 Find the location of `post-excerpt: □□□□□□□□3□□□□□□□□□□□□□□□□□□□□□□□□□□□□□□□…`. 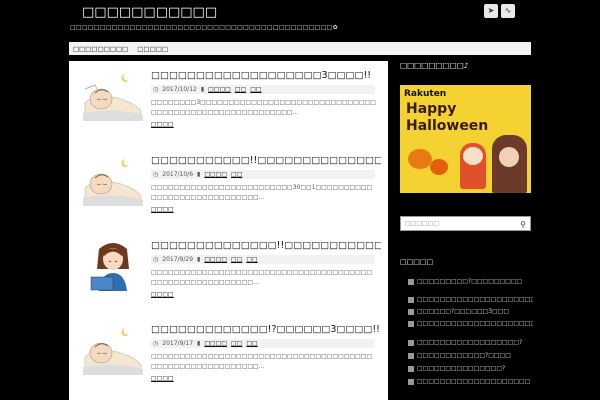

post-excerpt: □□□□□□□□3□□□□□□□□□□□□□□□□□□□□□□□□□□□□□□□… is located at coordinates (263, 107).